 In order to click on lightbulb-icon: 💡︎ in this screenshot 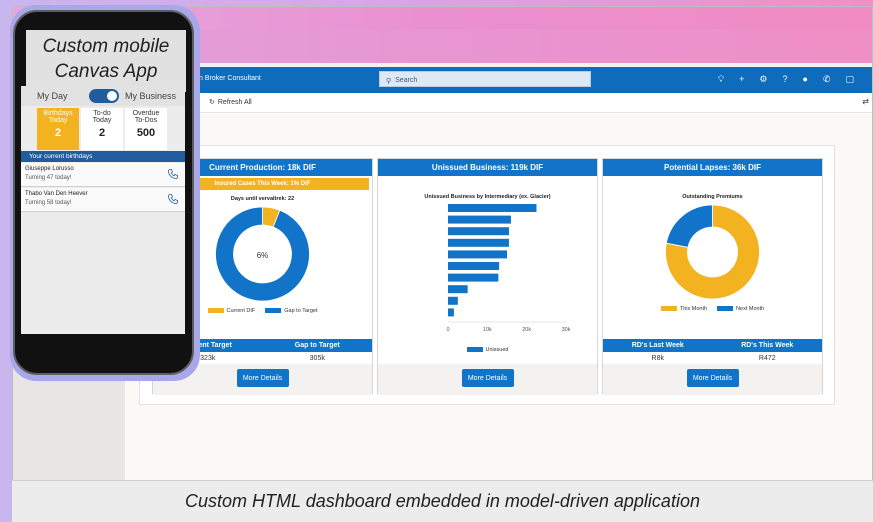, I will do `click(721, 79)`.